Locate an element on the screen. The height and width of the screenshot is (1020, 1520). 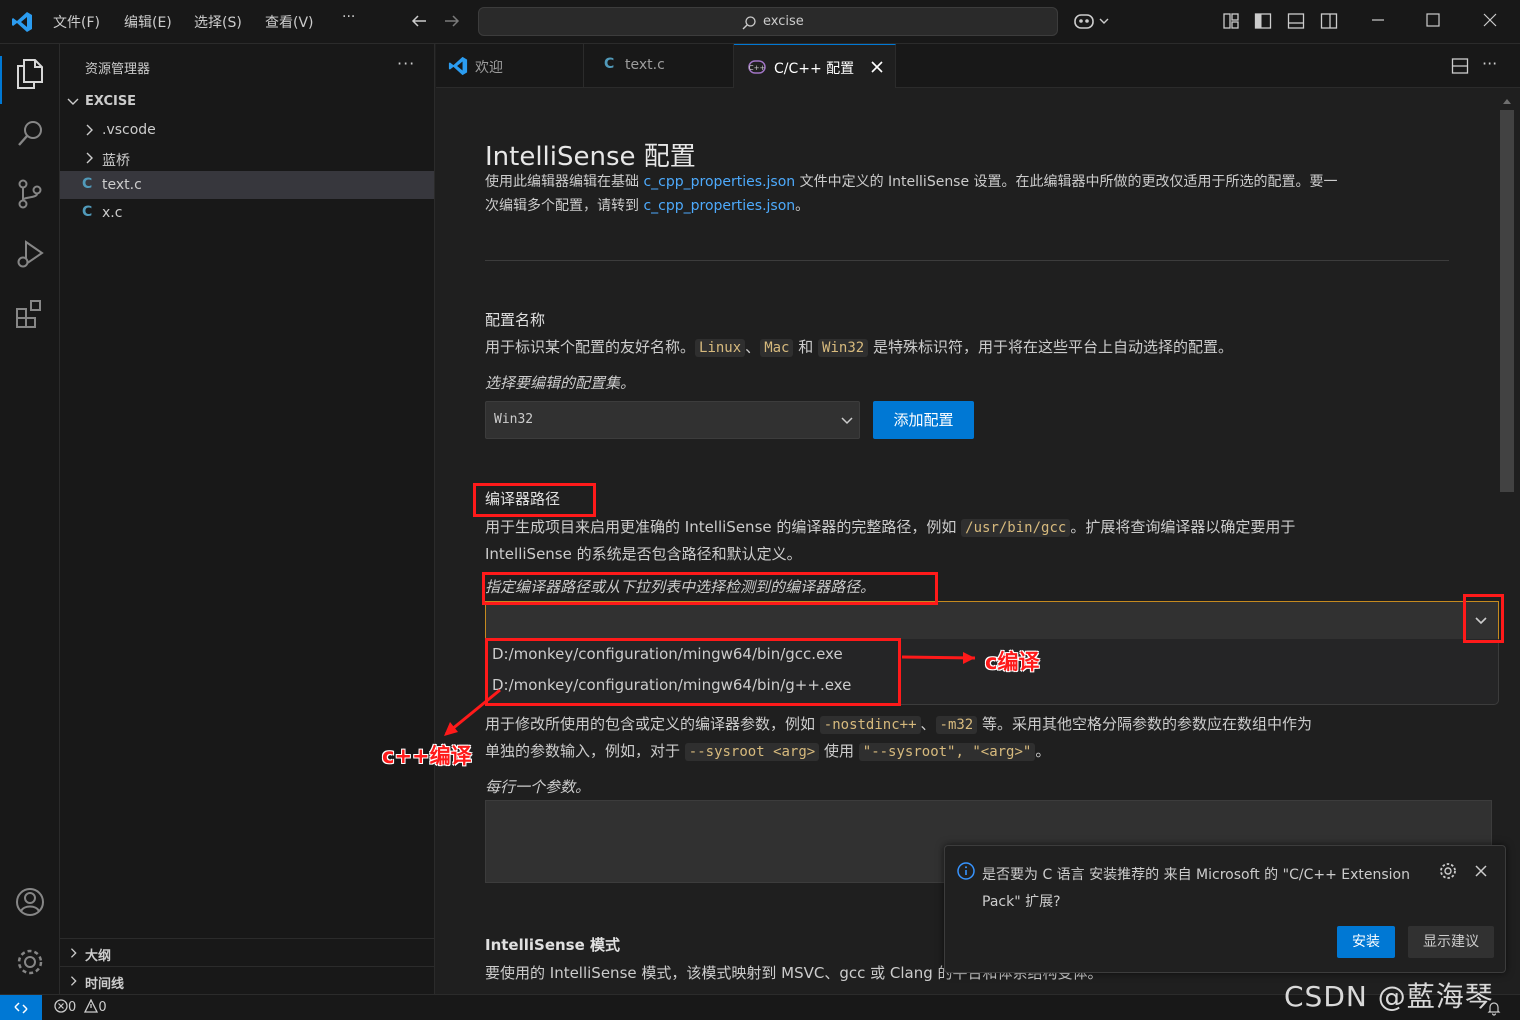
command-center-search: excise is located at coordinates (768, 21).